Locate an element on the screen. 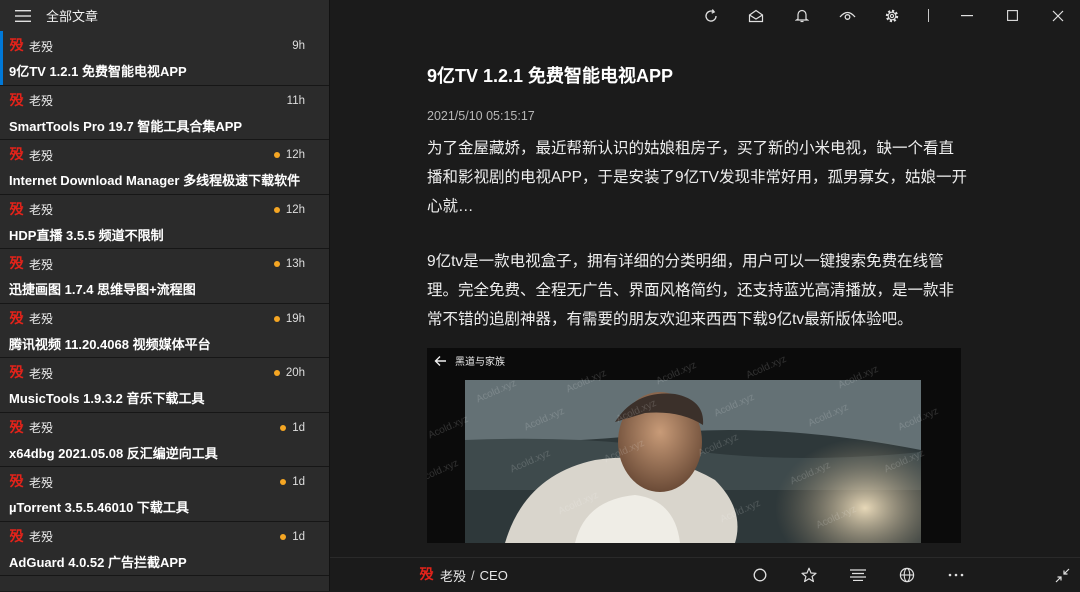 The height and width of the screenshot is (592, 1080). item-title: HDP直播 3.5.5 频道不限制 is located at coordinates (86, 235).